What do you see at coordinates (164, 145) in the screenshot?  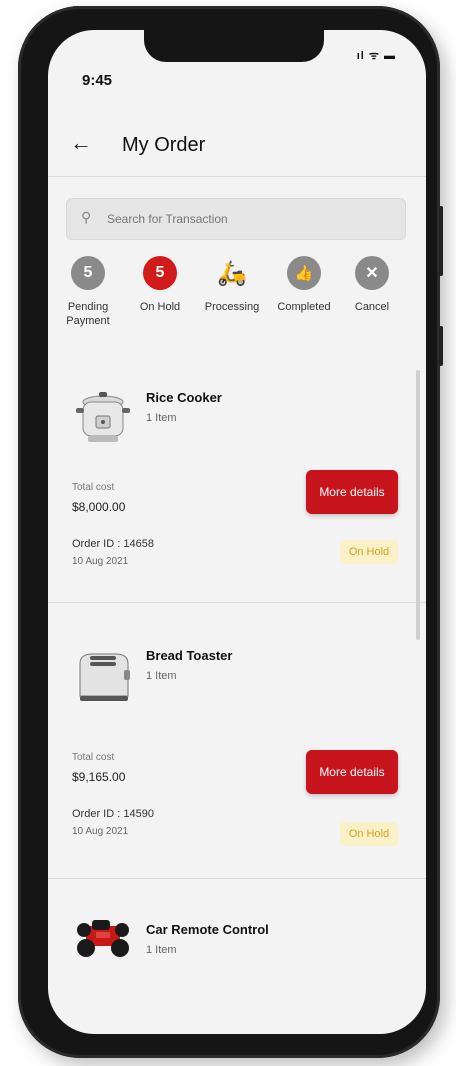 I see `page-title: My Order` at bounding box center [164, 145].